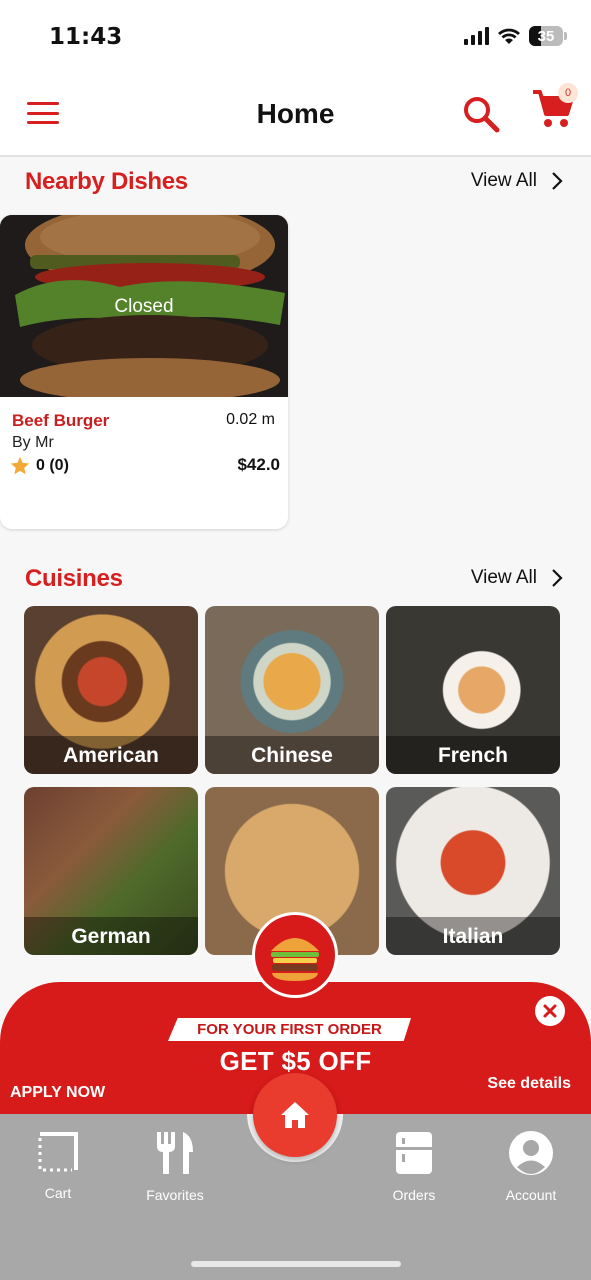  I want to click on nav-label: Favorites, so click(175, 1195).